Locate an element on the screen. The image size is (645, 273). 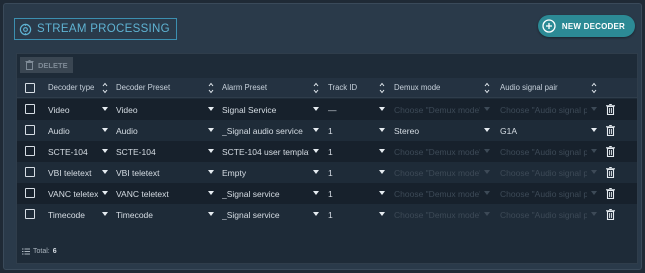
decoder-type-select: VBI teletext is located at coordinates (73, 172).